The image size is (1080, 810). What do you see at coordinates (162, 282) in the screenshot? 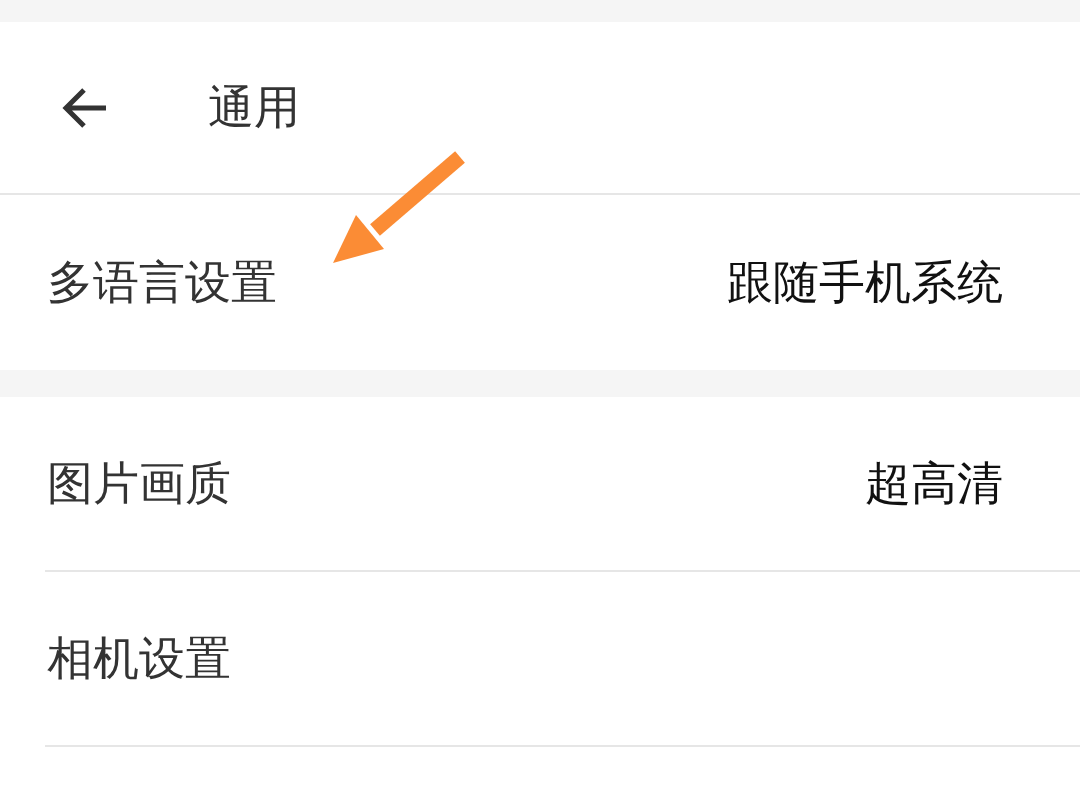
I see `setting-label: 多语言设置` at bounding box center [162, 282].